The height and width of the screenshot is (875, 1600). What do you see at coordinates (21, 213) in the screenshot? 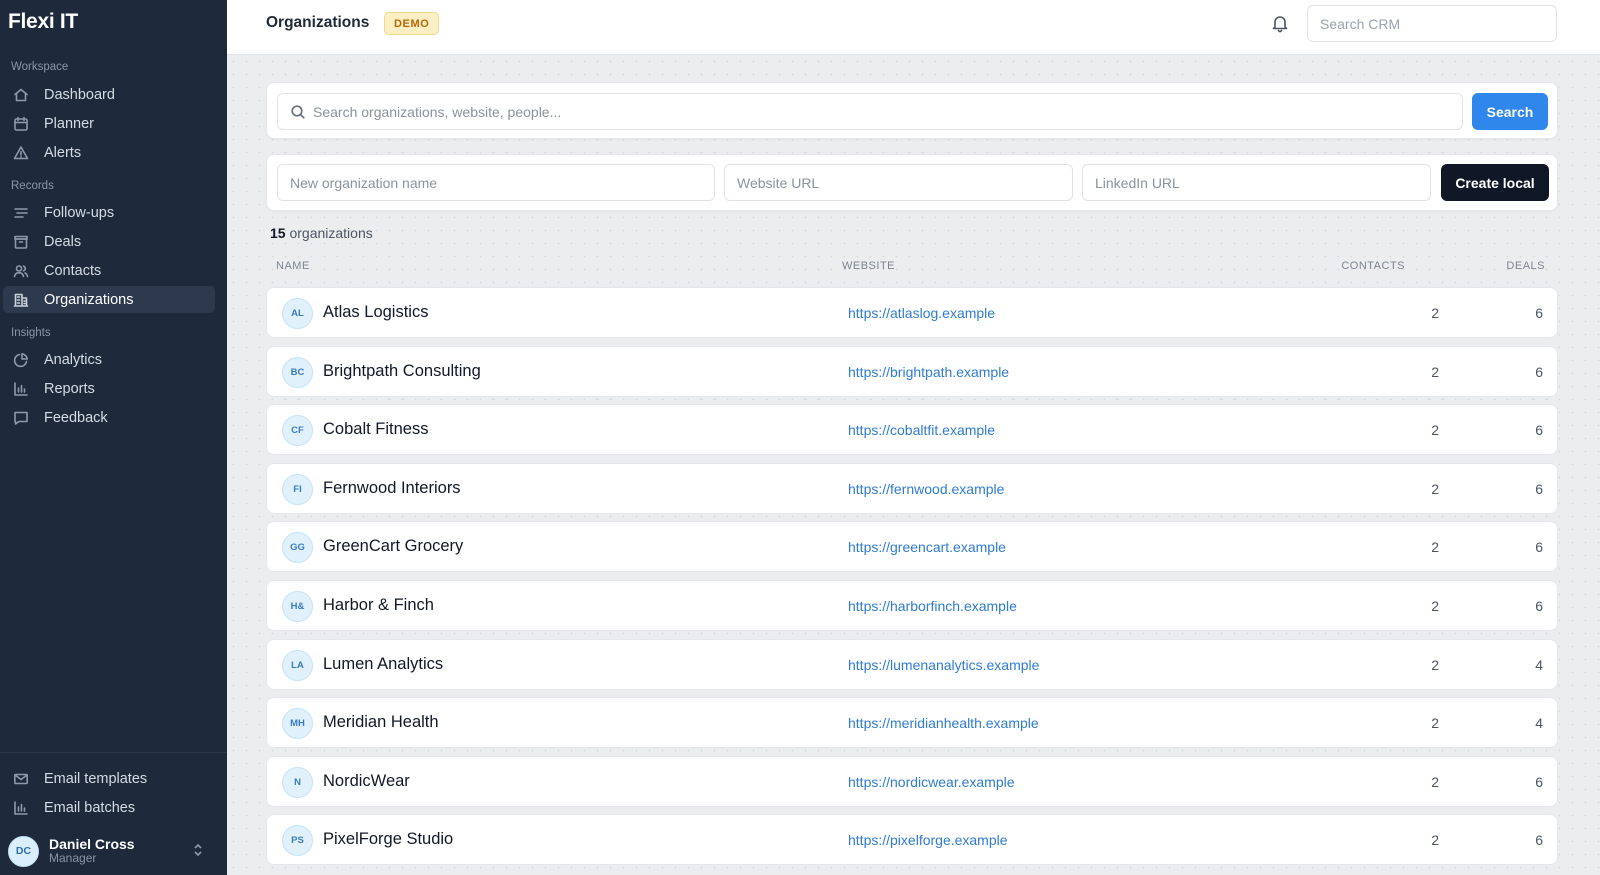
I see `list-filter-icon` at bounding box center [21, 213].